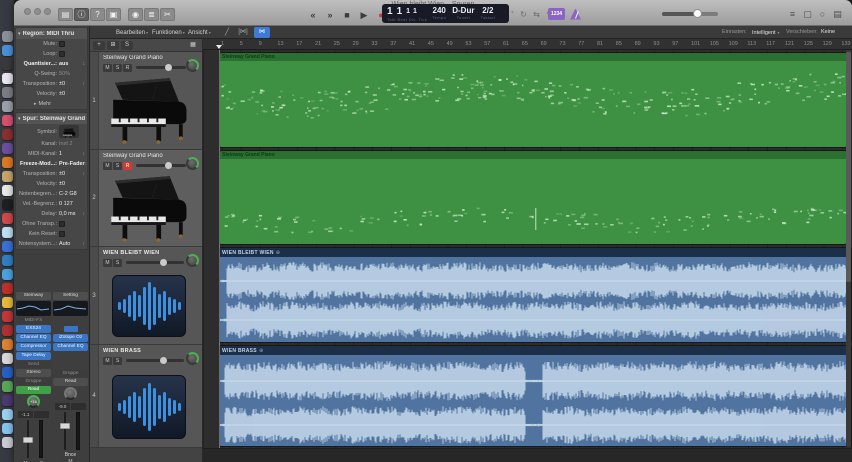  I want to click on smart-controls-button: ◉, so click(135, 14).